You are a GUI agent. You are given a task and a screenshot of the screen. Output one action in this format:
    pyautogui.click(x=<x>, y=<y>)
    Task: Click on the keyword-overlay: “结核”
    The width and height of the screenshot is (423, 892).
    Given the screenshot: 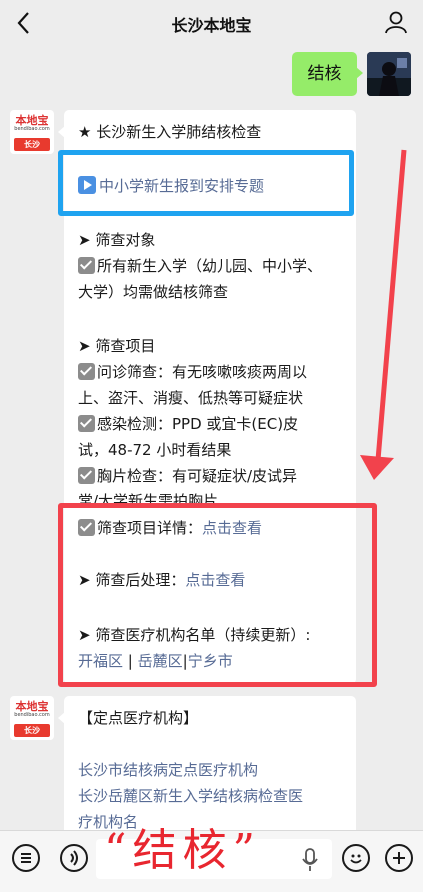 What is the action you would take?
    pyautogui.click(x=182, y=850)
    